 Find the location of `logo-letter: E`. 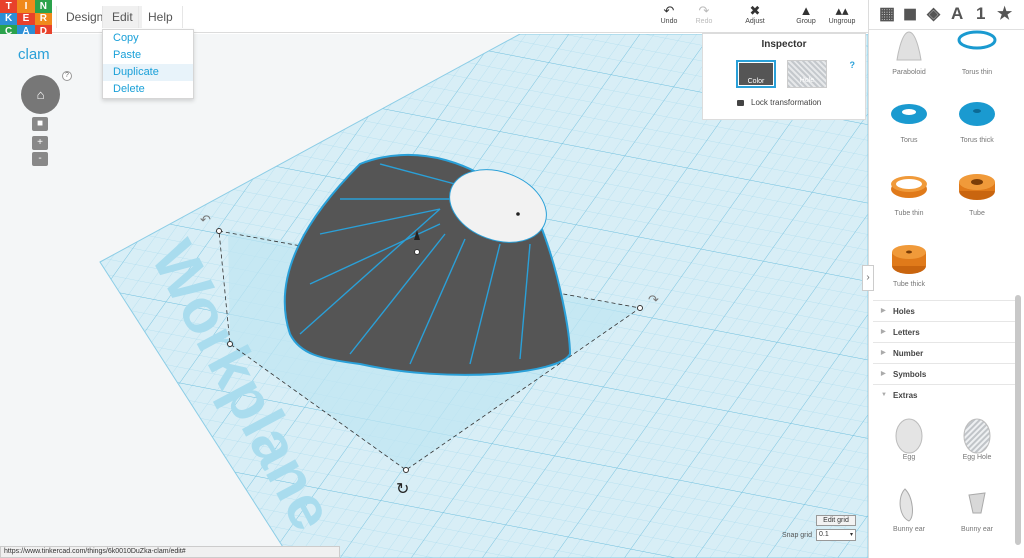

logo-letter: E is located at coordinates (26, 19).